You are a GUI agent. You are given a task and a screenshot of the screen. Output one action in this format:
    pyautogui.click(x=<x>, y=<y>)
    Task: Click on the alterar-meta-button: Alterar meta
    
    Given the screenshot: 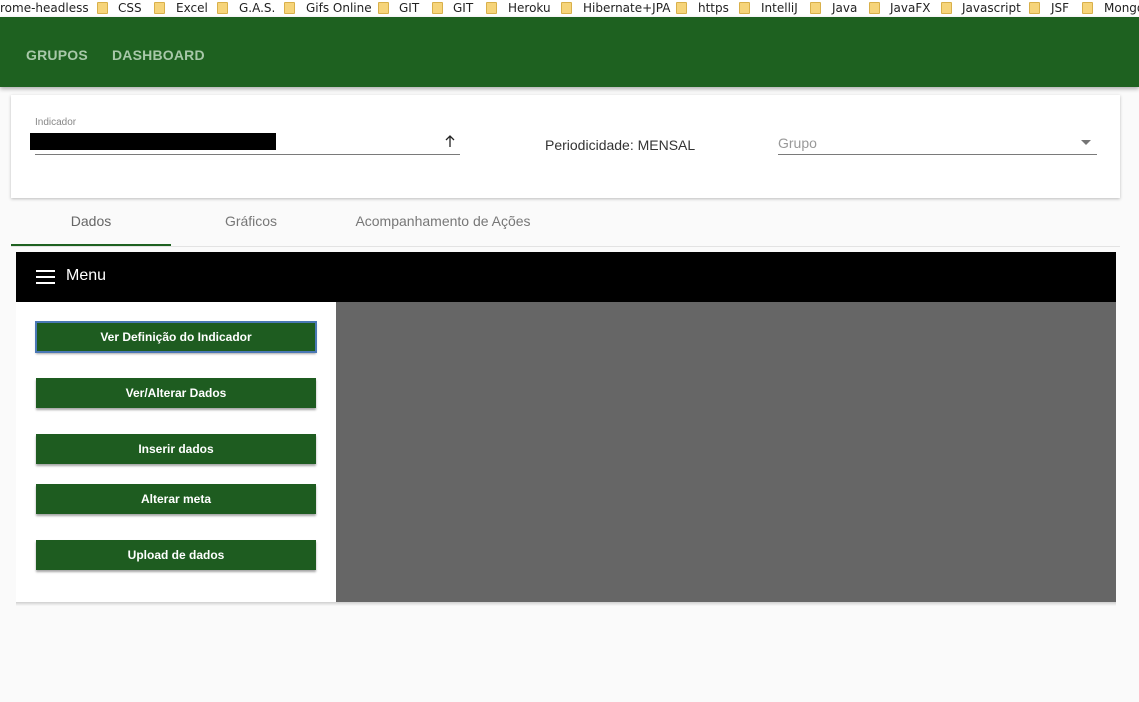 What is the action you would take?
    pyautogui.click(x=176, y=499)
    